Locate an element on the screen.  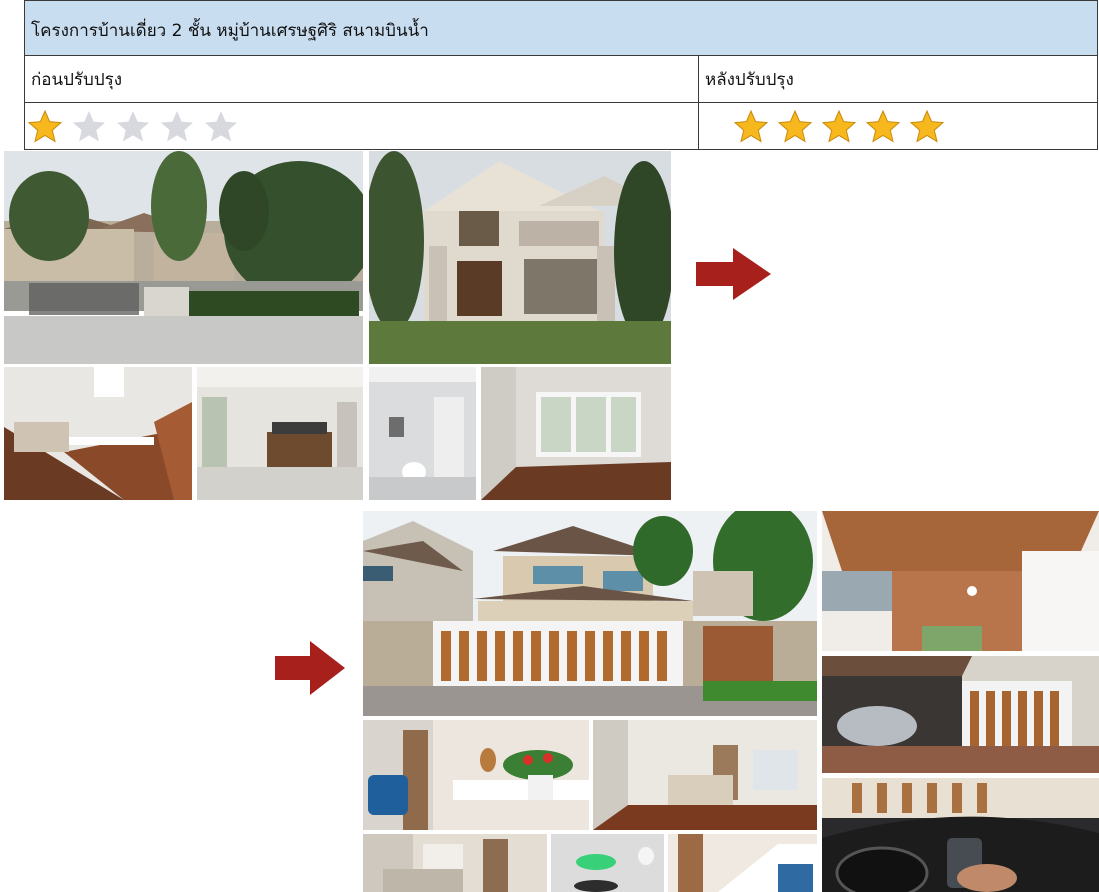
before-star-rating is located at coordinates (133, 126).